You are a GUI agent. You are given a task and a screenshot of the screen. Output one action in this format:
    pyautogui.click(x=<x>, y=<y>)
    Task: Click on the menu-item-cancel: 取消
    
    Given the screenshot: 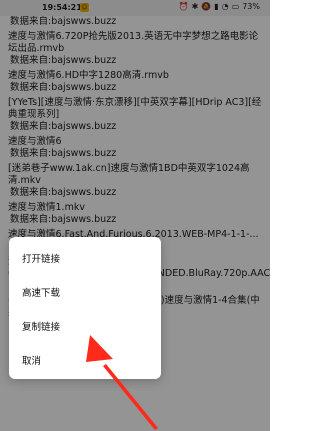 What is the action you would take?
    pyautogui.click(x=85, y=360)
    